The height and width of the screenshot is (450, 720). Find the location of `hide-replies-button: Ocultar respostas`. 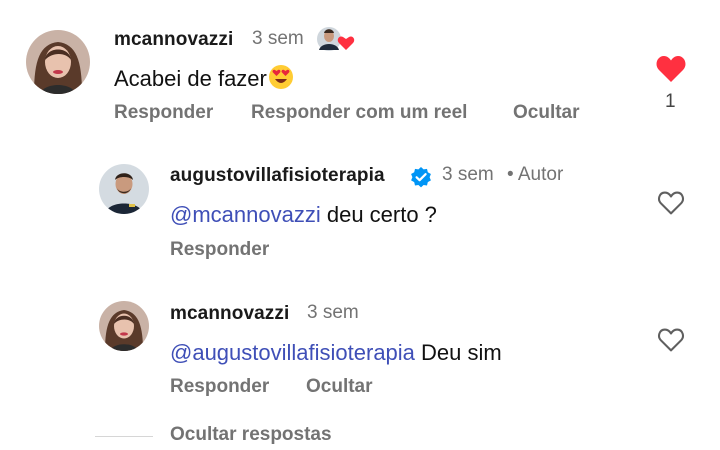

hide-replies-button: Ocultar respostas is located at coordinates (251, 435).